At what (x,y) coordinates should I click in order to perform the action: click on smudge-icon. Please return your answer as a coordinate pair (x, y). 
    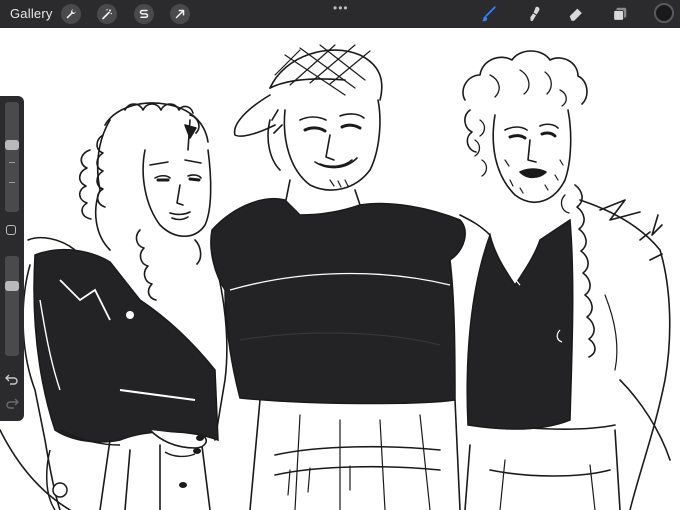
    Looking at the image, I should click on (534, 14).